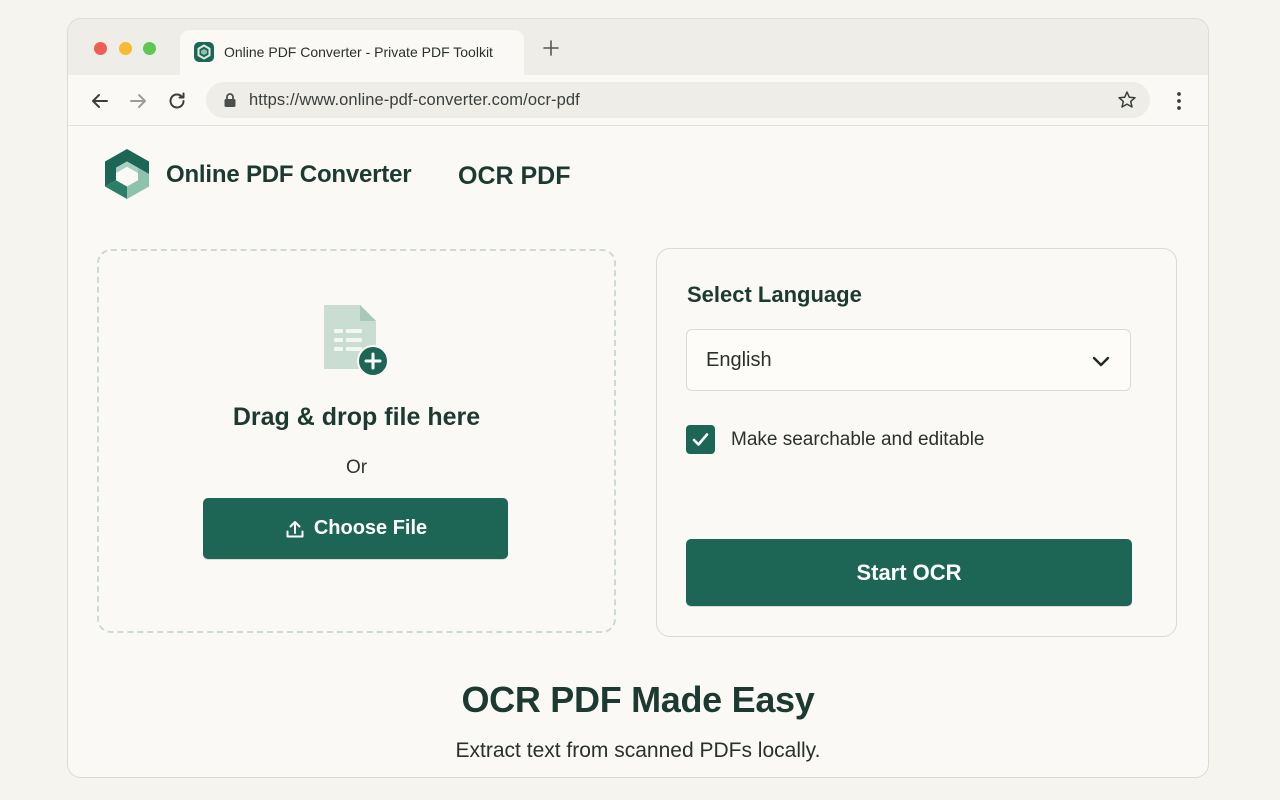 This screenshot has width=1280, height=800. Describe the element at coordinates (356, 417) in the screenshot. I see `drop-title: Drag & drop file here` at that location.